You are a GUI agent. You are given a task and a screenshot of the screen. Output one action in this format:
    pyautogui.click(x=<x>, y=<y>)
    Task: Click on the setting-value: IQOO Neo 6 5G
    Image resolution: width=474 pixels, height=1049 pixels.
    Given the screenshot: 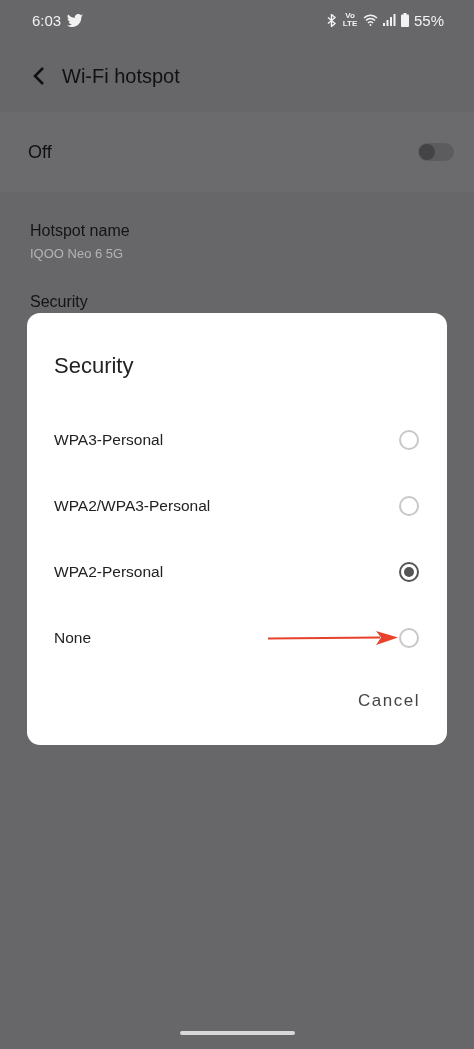 What is the action you would take?
    pyautogui.click(x=77, y=253)
    